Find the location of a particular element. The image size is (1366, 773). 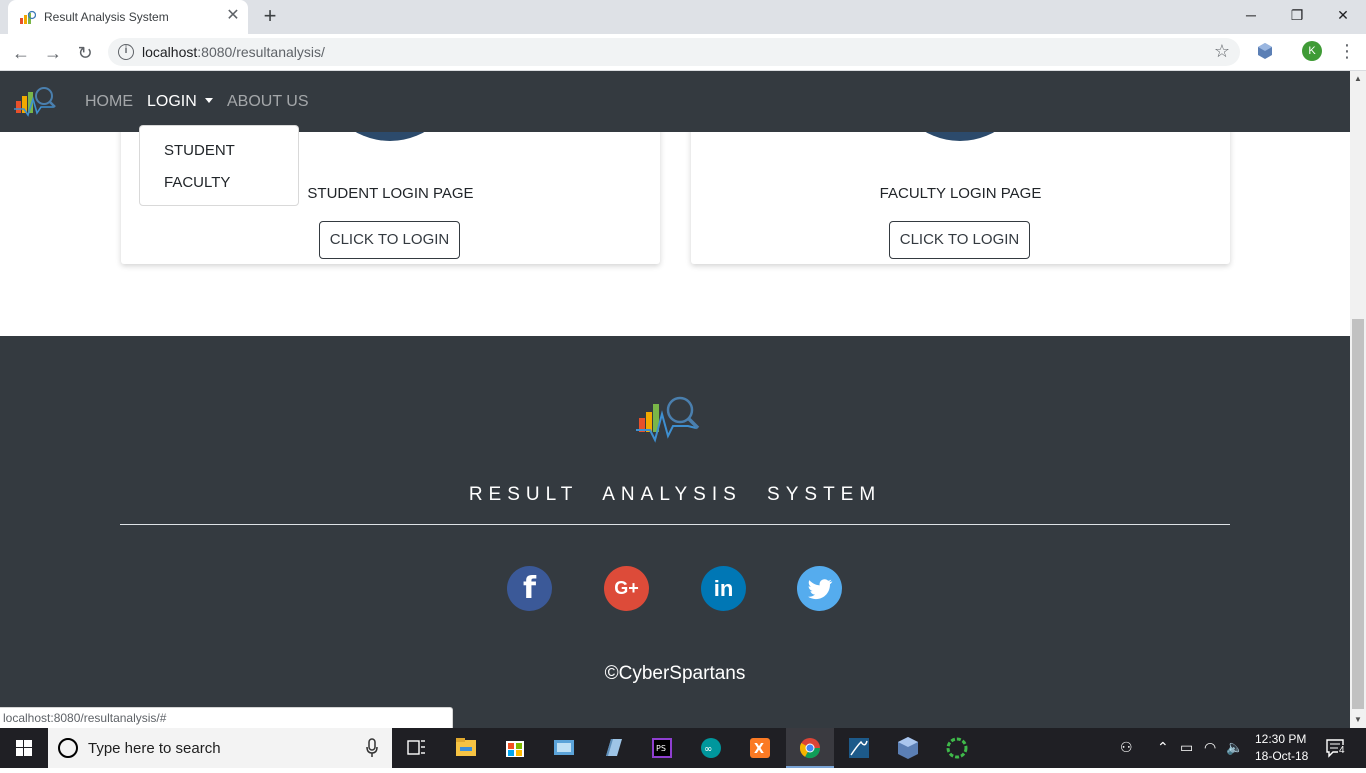

show-hidden-icons-chevron-icon: ⌃ is located at coordinates (1163, 747).